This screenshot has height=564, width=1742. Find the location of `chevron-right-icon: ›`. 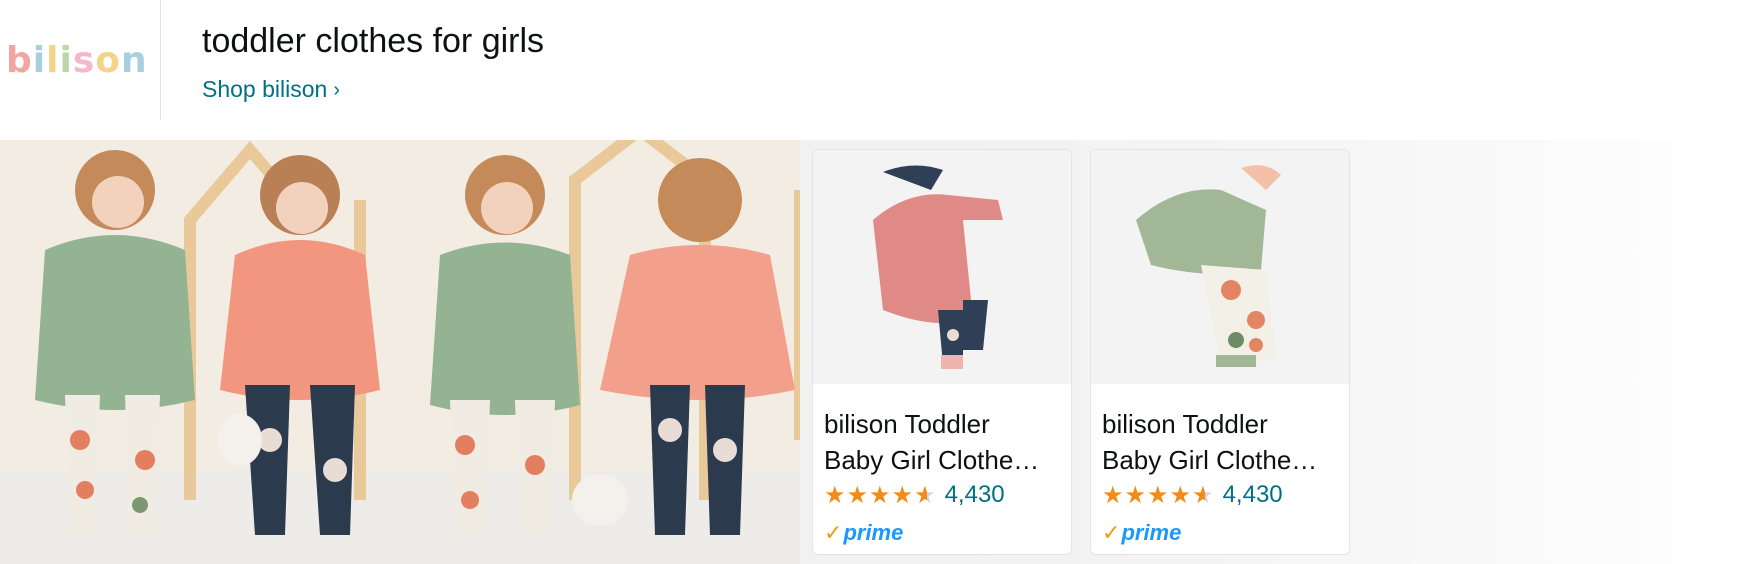

chevron-right-icon: › is located at coordinates (336, 90).